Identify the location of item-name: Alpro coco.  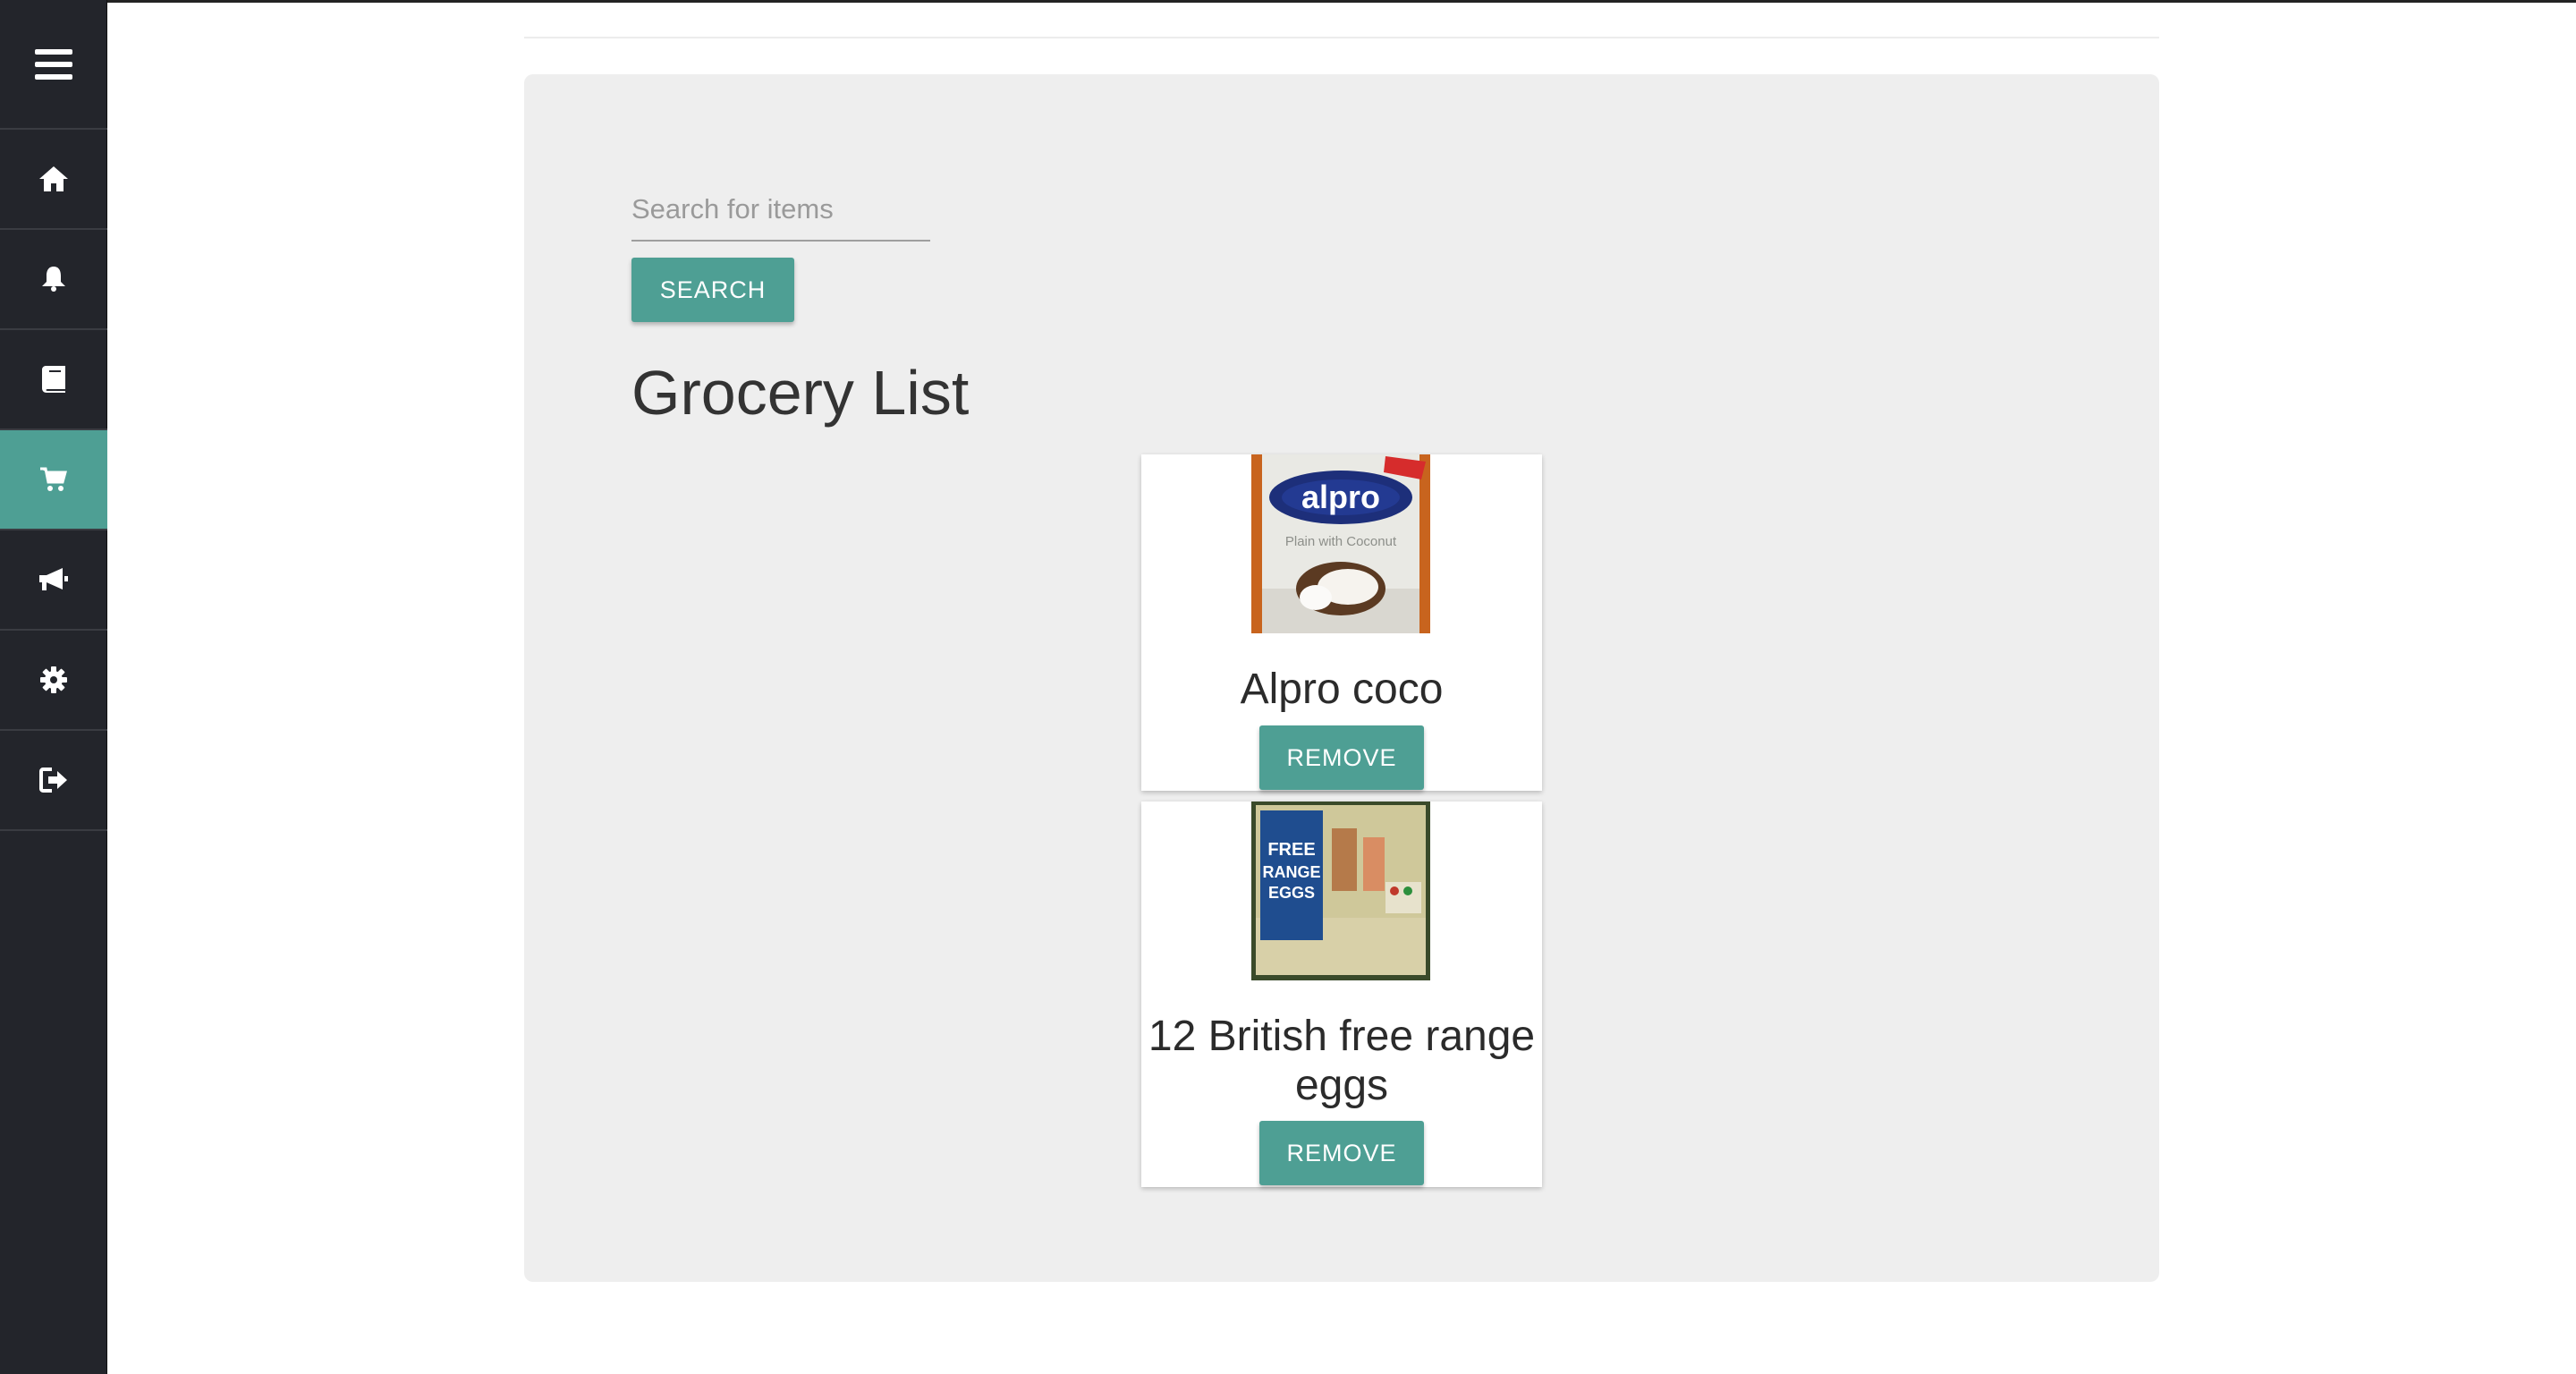
(1342, 689).